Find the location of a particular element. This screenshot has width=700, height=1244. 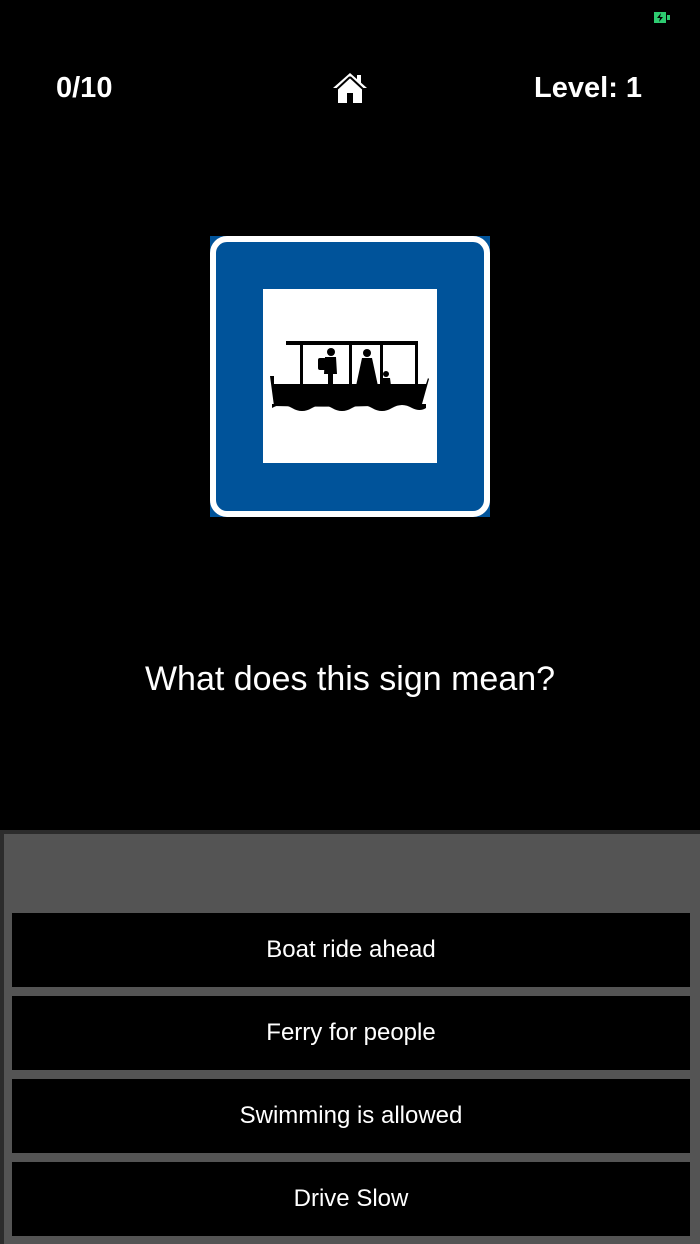

home-icon is located at coordinates (350, 88).